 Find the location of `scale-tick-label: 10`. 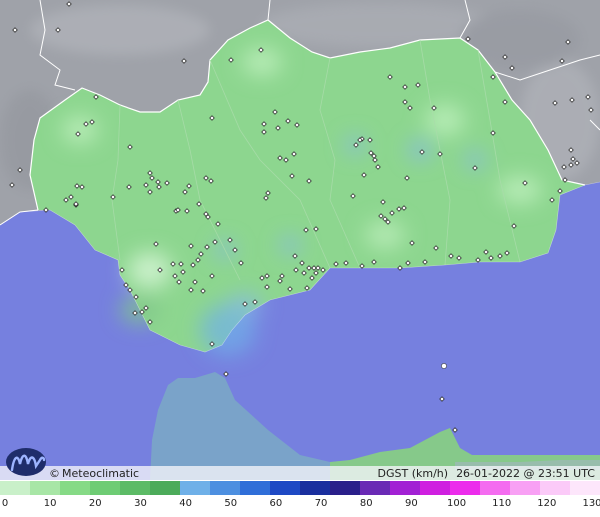

scale-tick-label: 10 is located at coordinates (50, 503).